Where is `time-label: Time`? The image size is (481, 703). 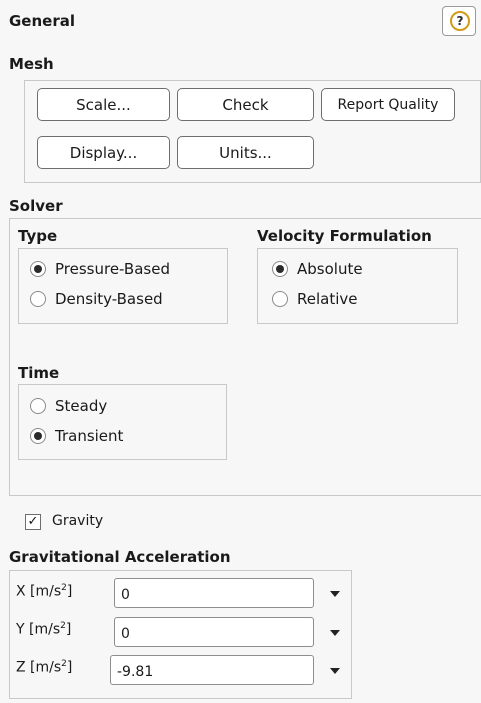 time-label: Time is located at coordinates (39, 373).